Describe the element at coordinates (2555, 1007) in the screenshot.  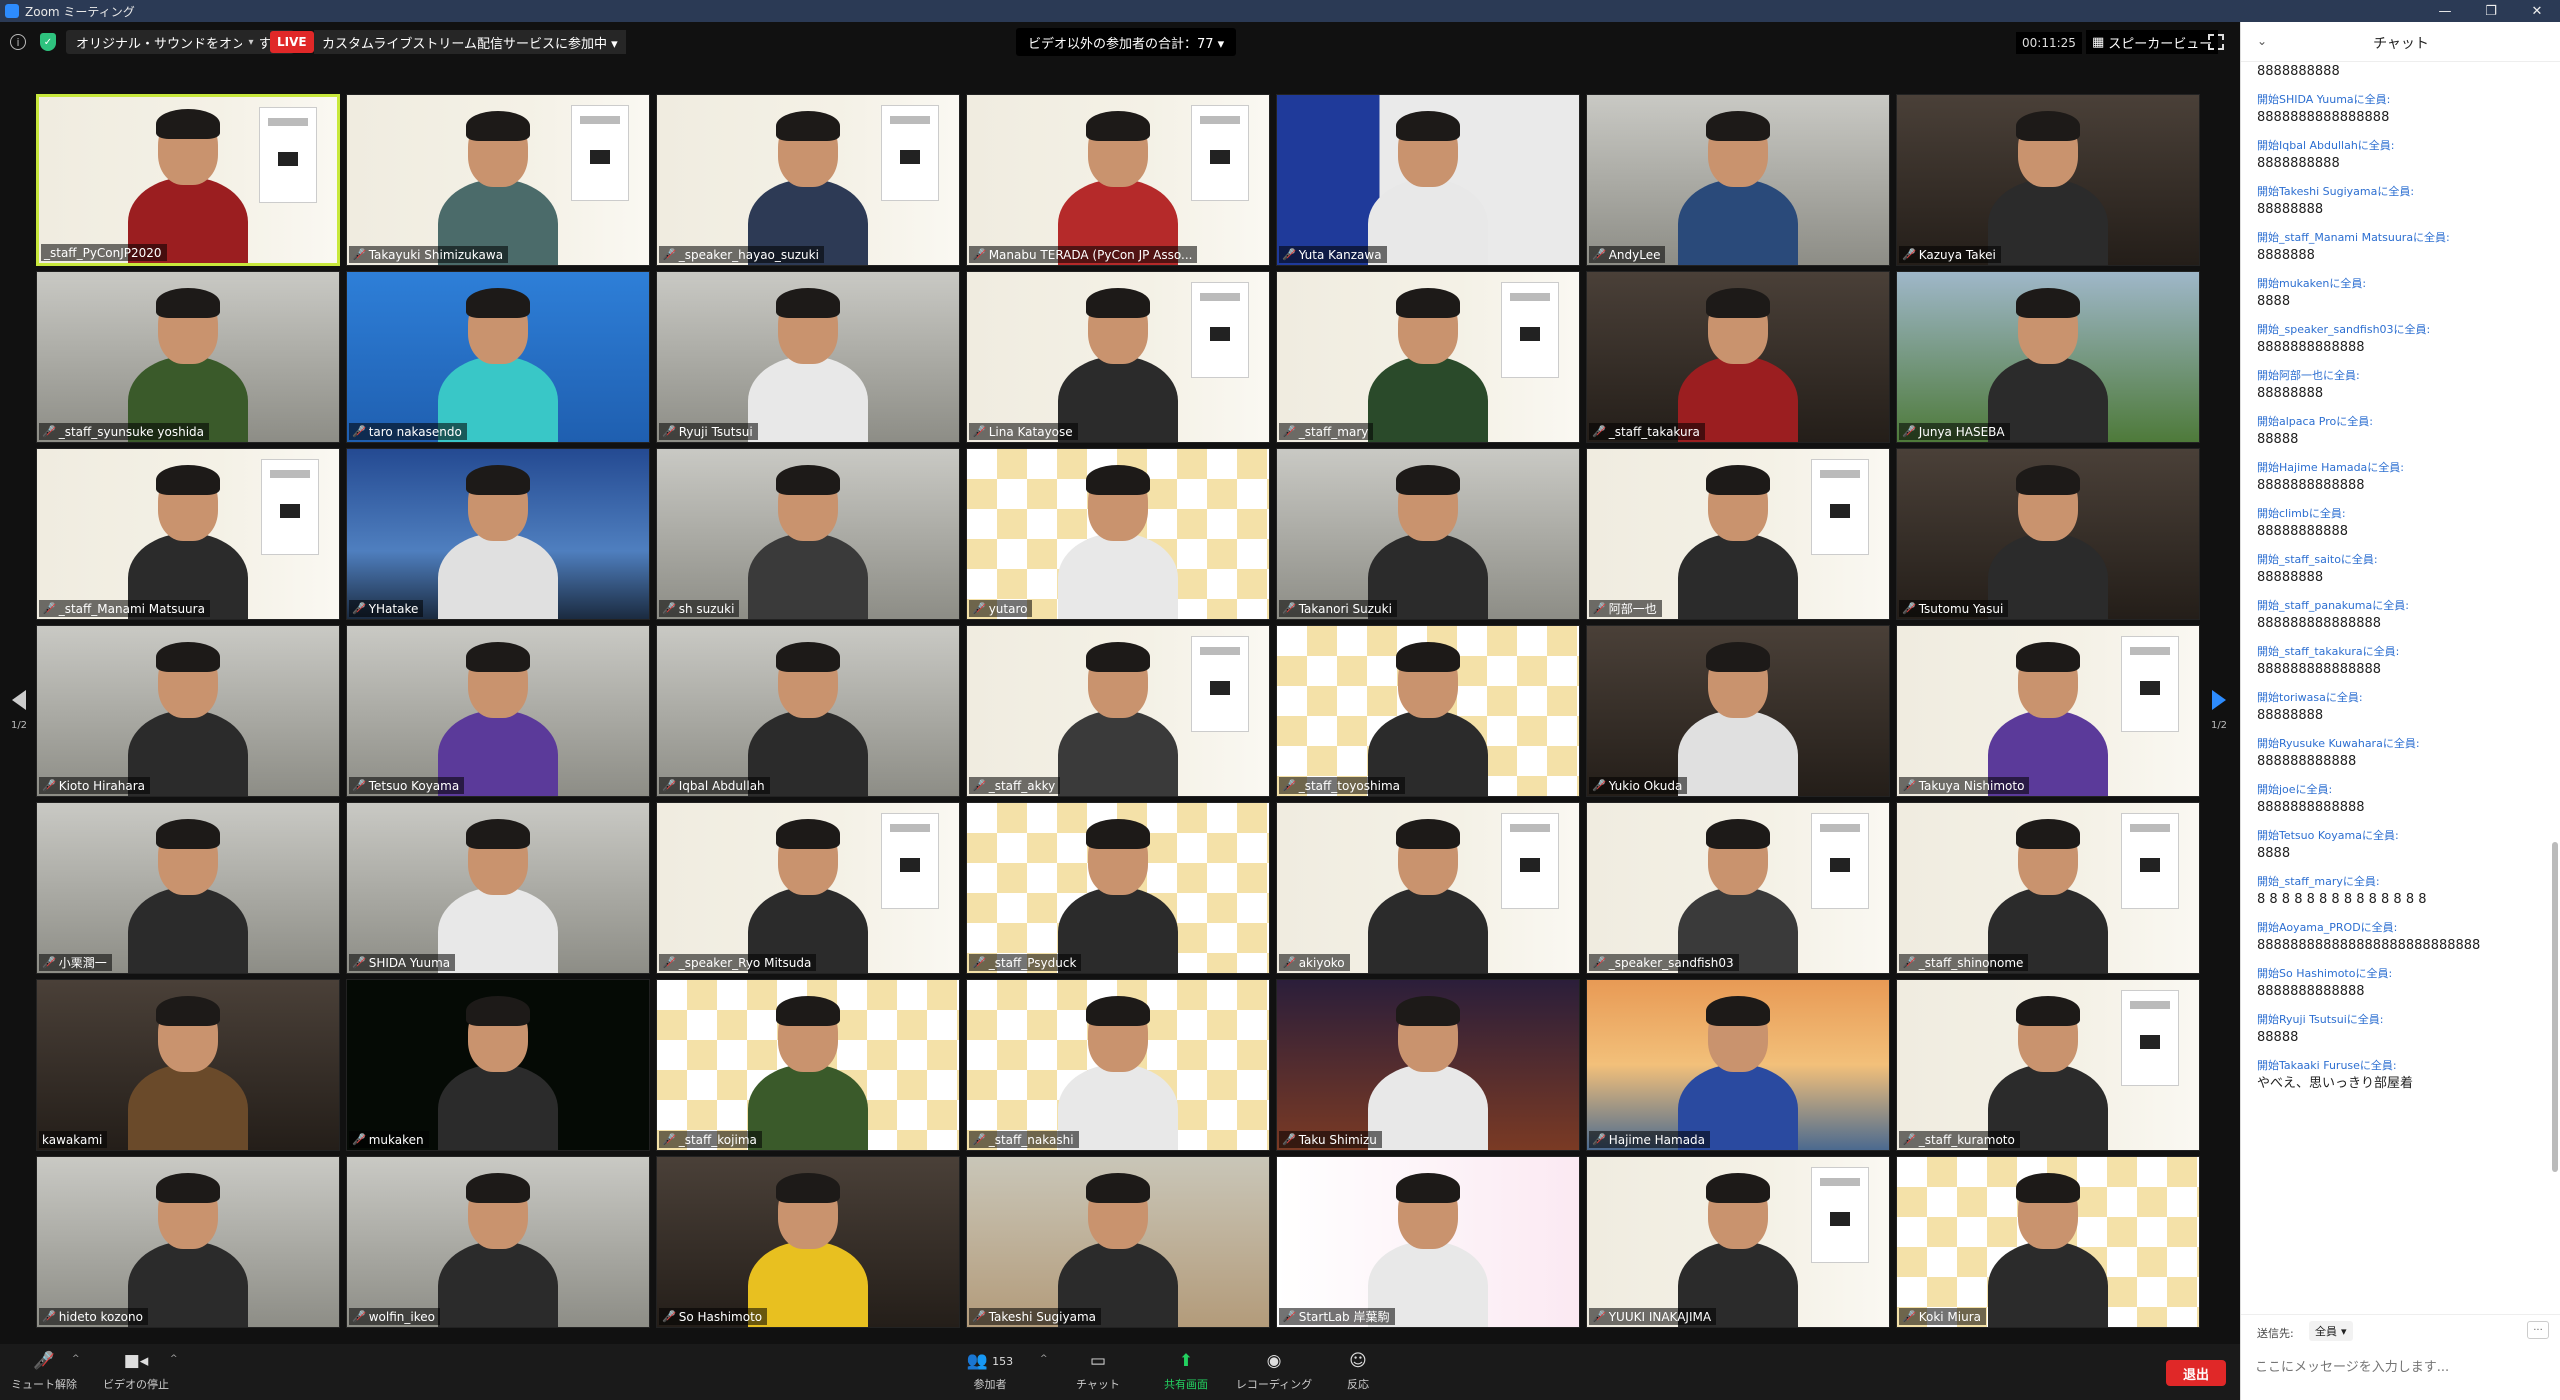
I see `chat-scrollbar` at that location.